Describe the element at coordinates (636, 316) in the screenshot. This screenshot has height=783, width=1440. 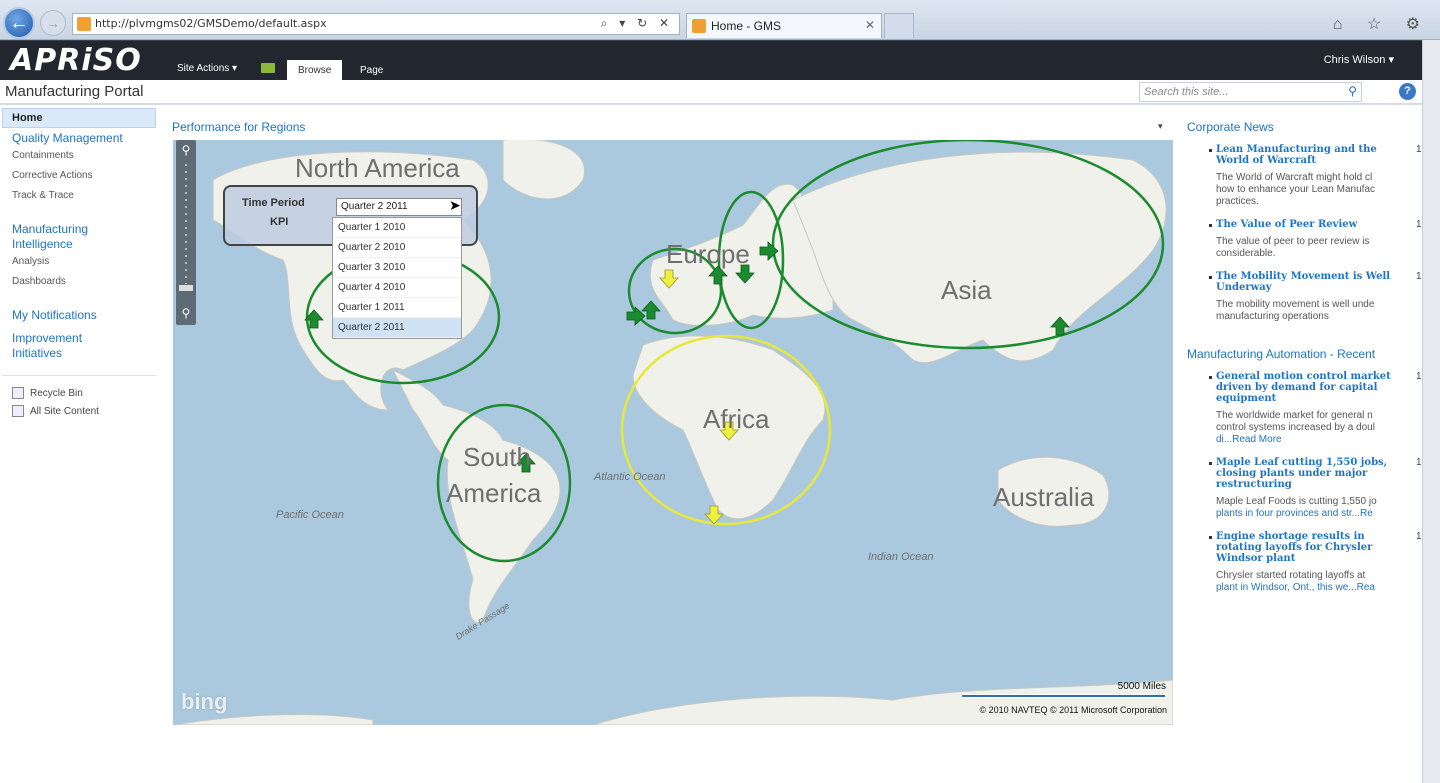
I see `right-arrow-icon` at that location.